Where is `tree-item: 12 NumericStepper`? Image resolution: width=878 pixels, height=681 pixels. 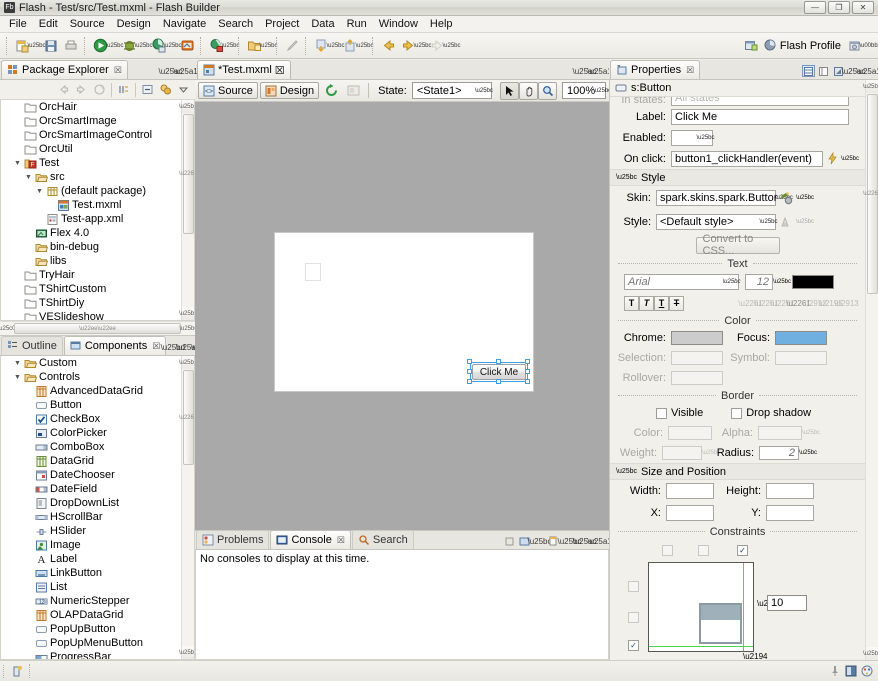
tree-item: 12 NumericStepper is located at coordinates (91, 601).